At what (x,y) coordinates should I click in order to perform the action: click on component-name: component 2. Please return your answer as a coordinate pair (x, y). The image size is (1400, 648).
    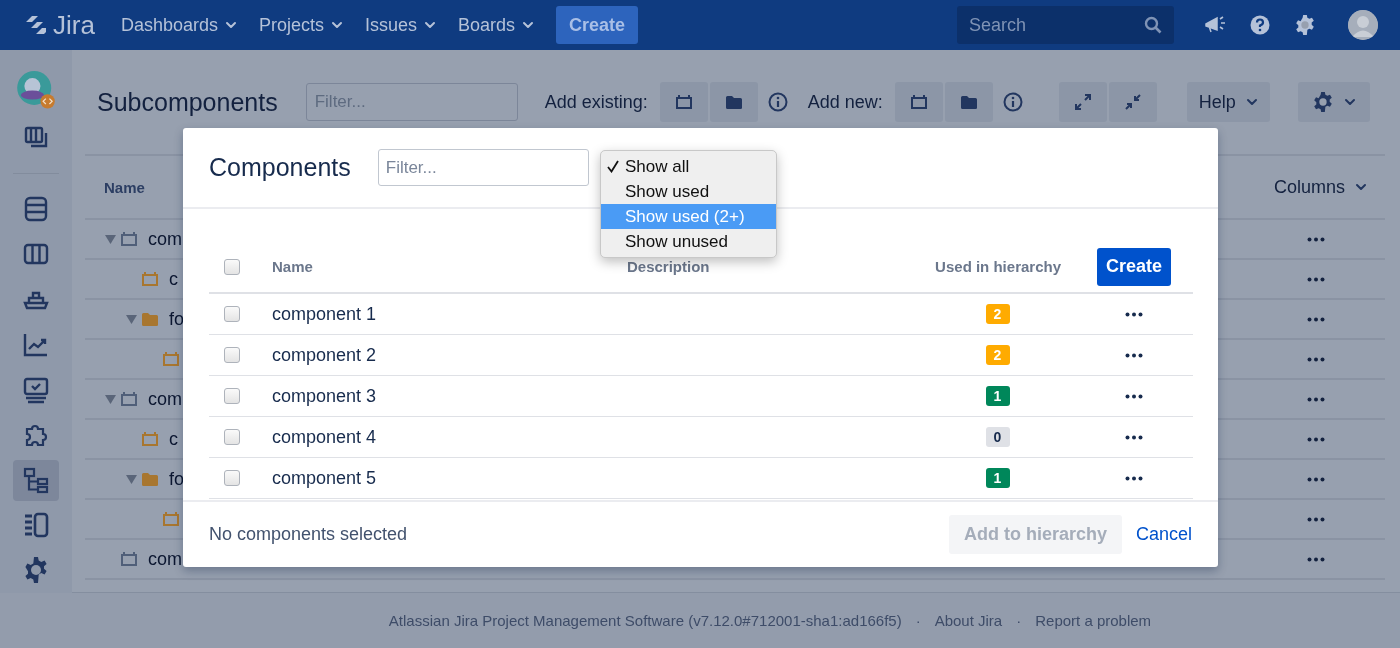
    Looking at the image, I should click on (324, 355).